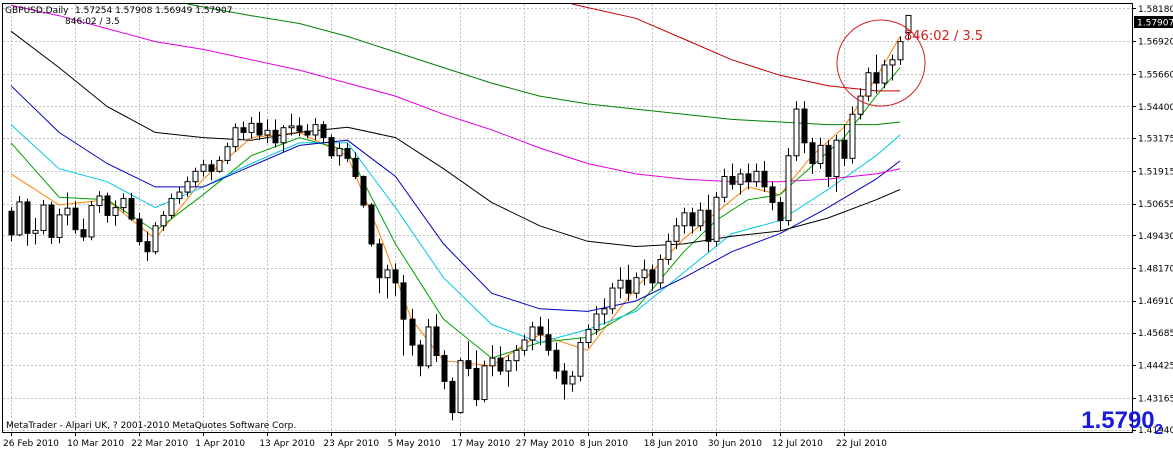  I want to click on y-tick-label: 1.44425, so click(1155, 367).